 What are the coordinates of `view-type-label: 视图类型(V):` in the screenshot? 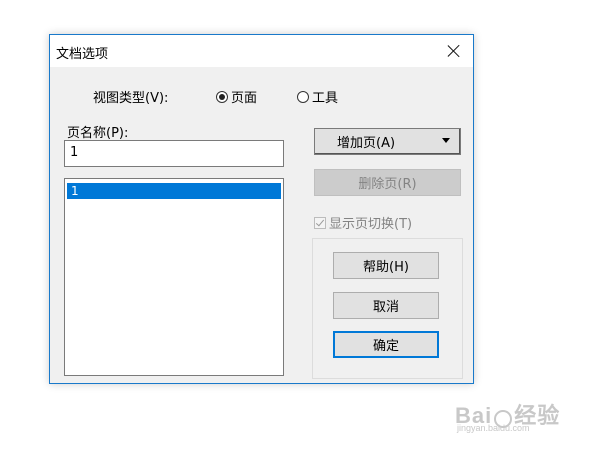 It's located at (131, 98).